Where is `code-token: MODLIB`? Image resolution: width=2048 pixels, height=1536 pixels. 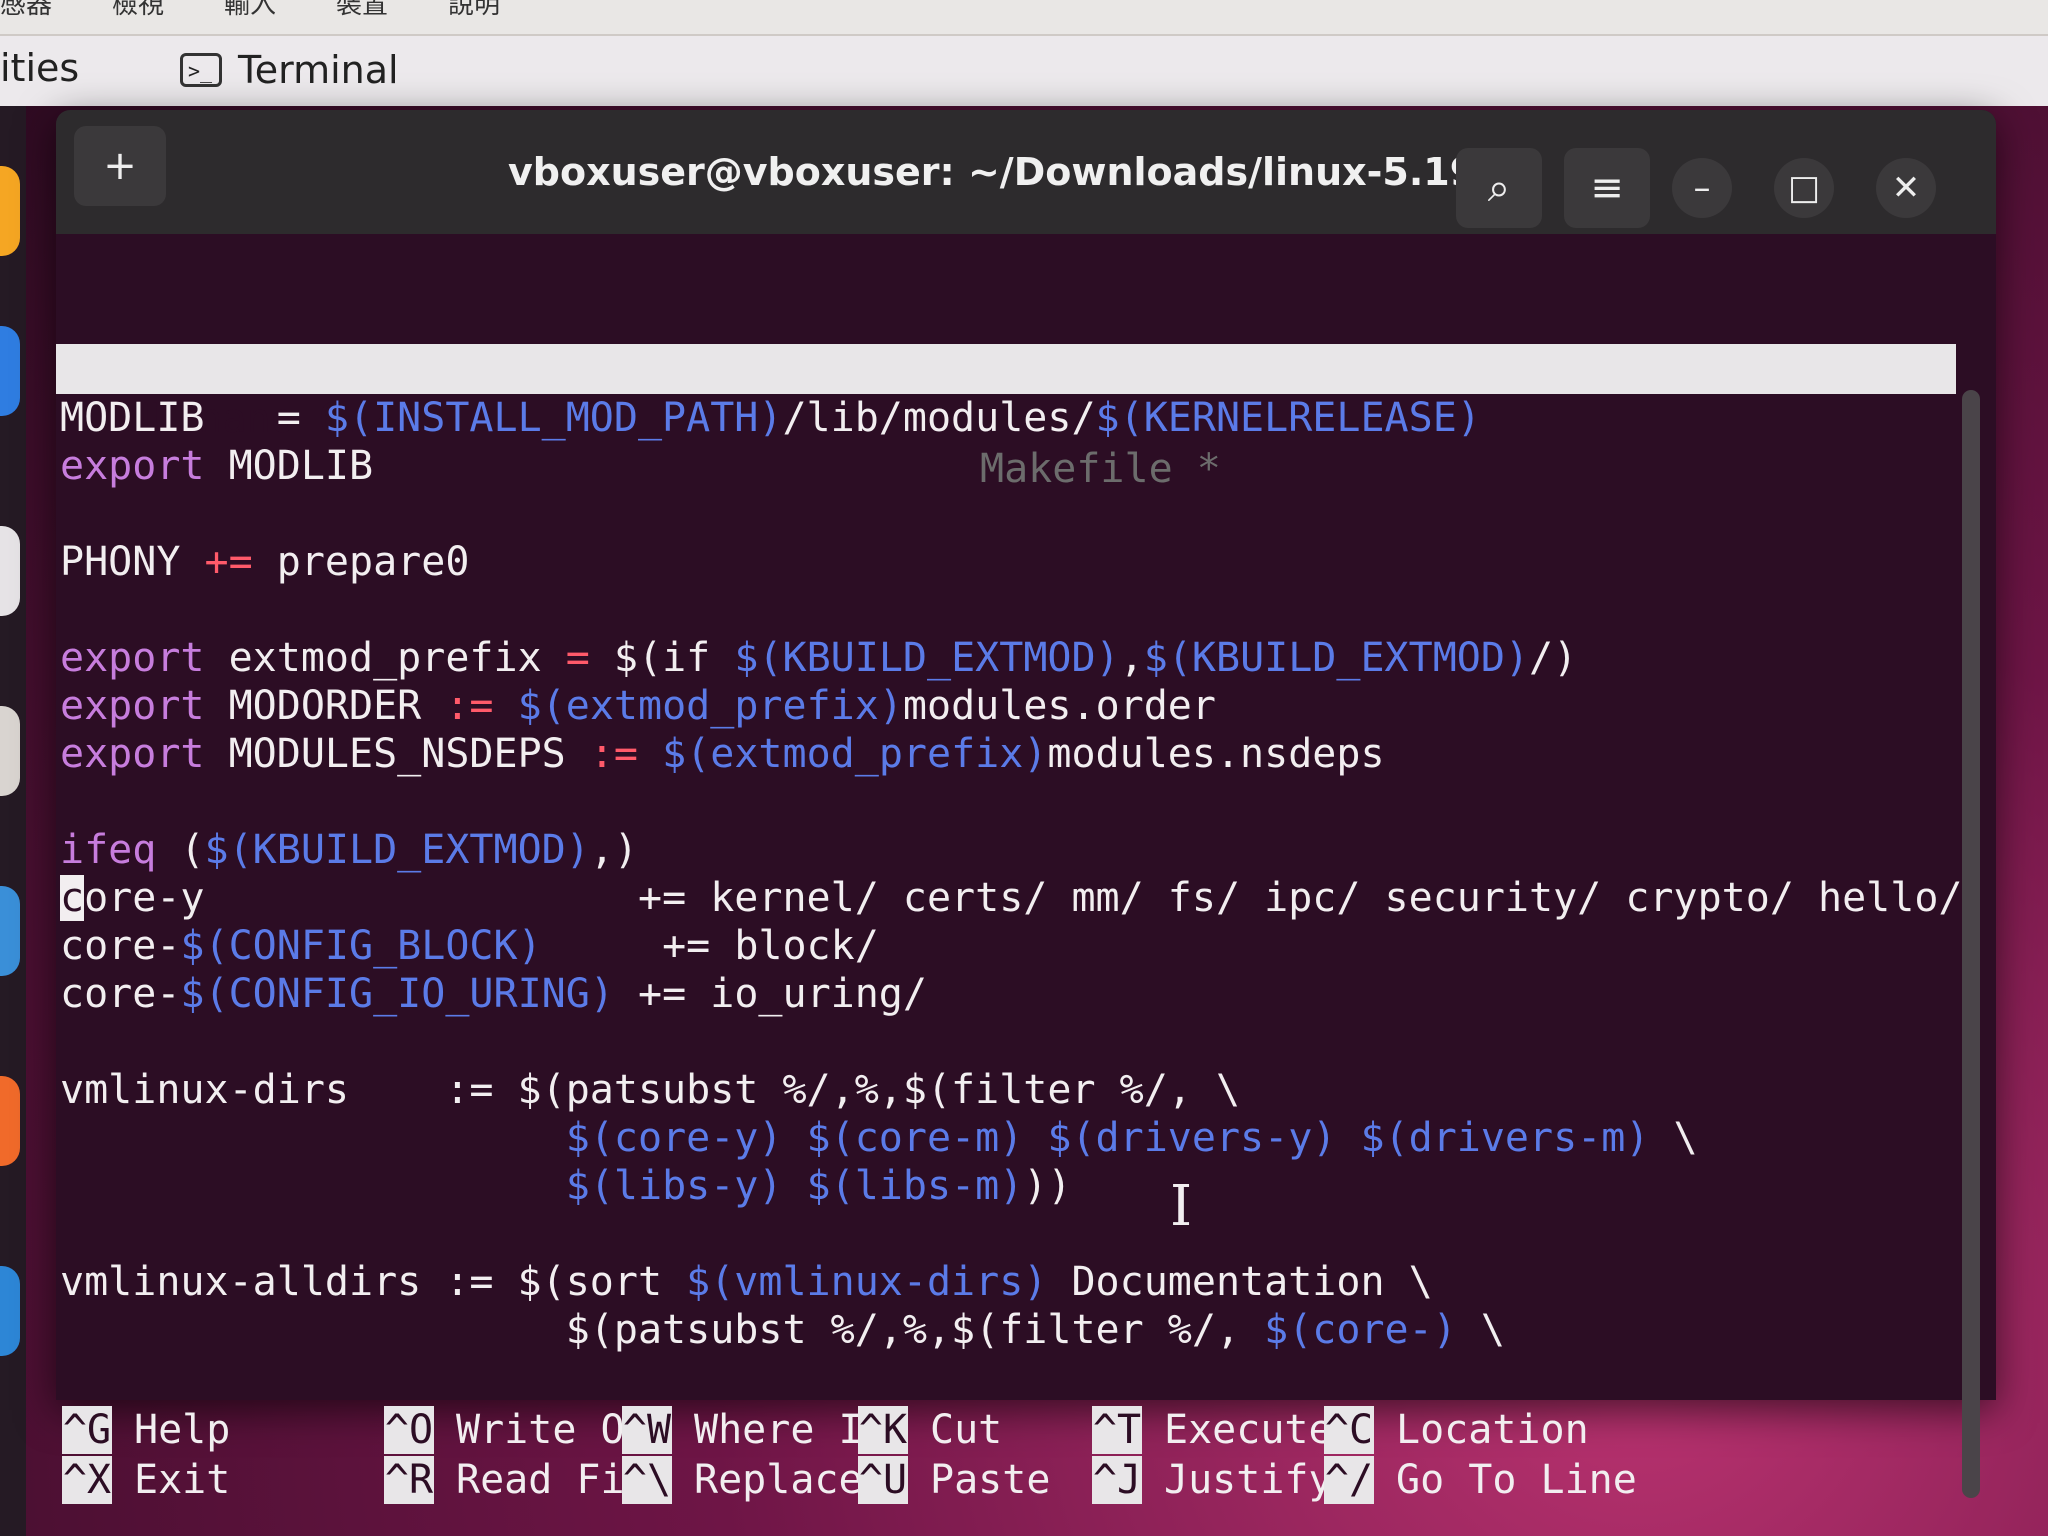 code-token: MODLIB is located at coordinates (289, 466).